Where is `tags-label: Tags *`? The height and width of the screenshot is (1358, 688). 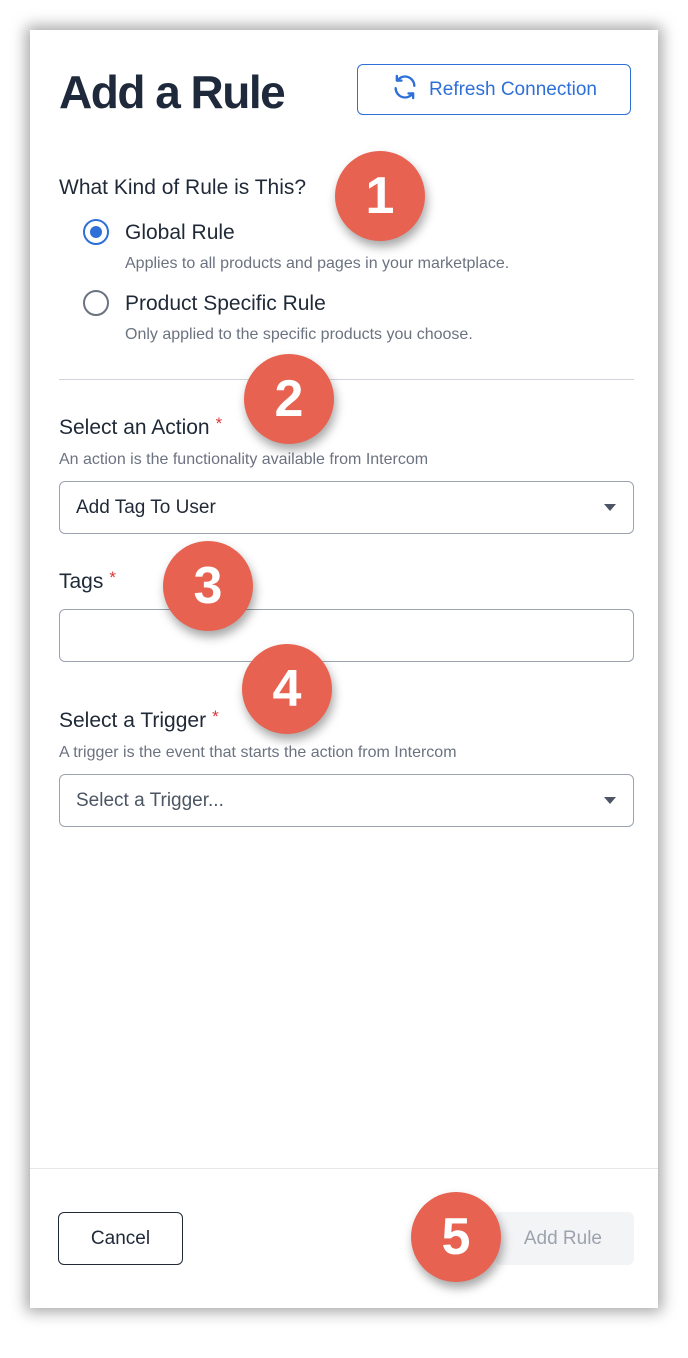 tags-label: Tags * is located at coordinates (87, 581).